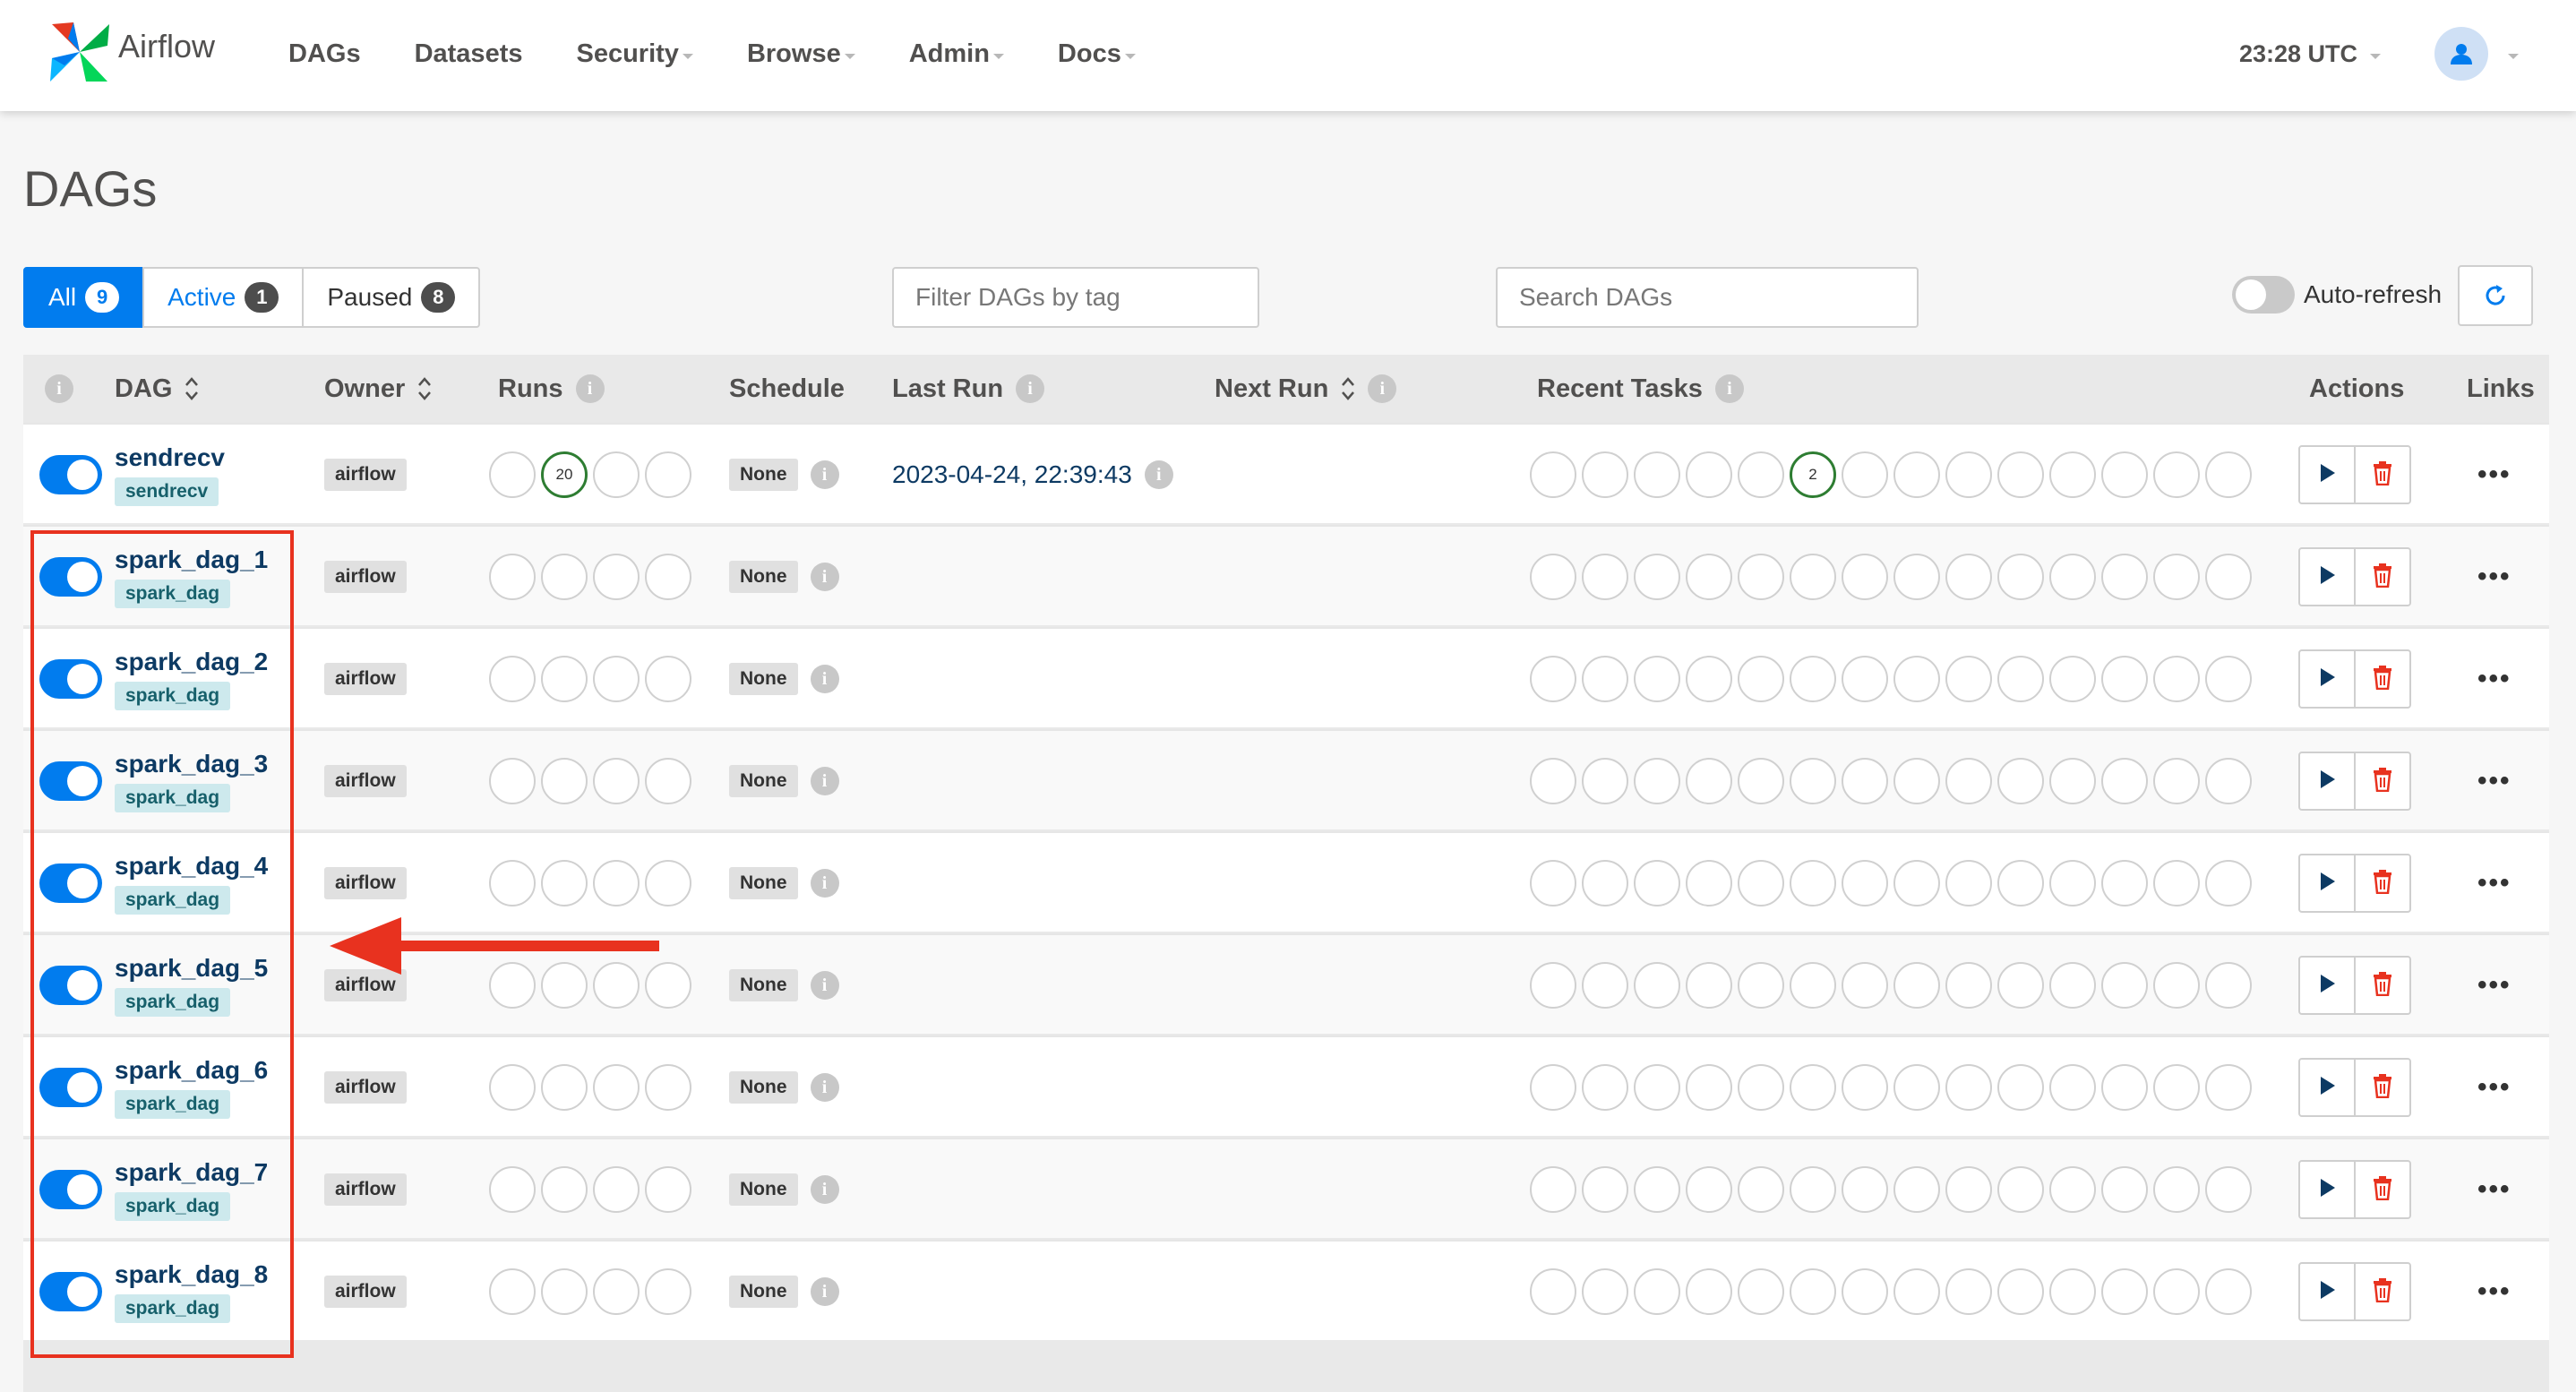 This screenshot has width=2576, height=1392. I want to click on search-dags-input, so click(1707, 297).